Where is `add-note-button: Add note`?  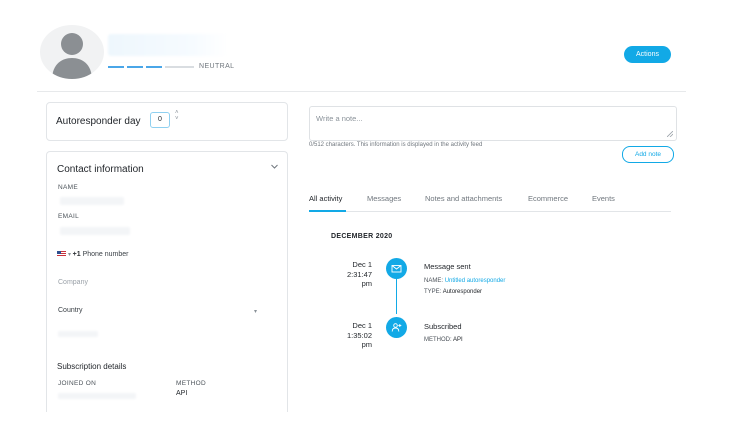 add-note-button: Add note is located at coordinates (648, 154).